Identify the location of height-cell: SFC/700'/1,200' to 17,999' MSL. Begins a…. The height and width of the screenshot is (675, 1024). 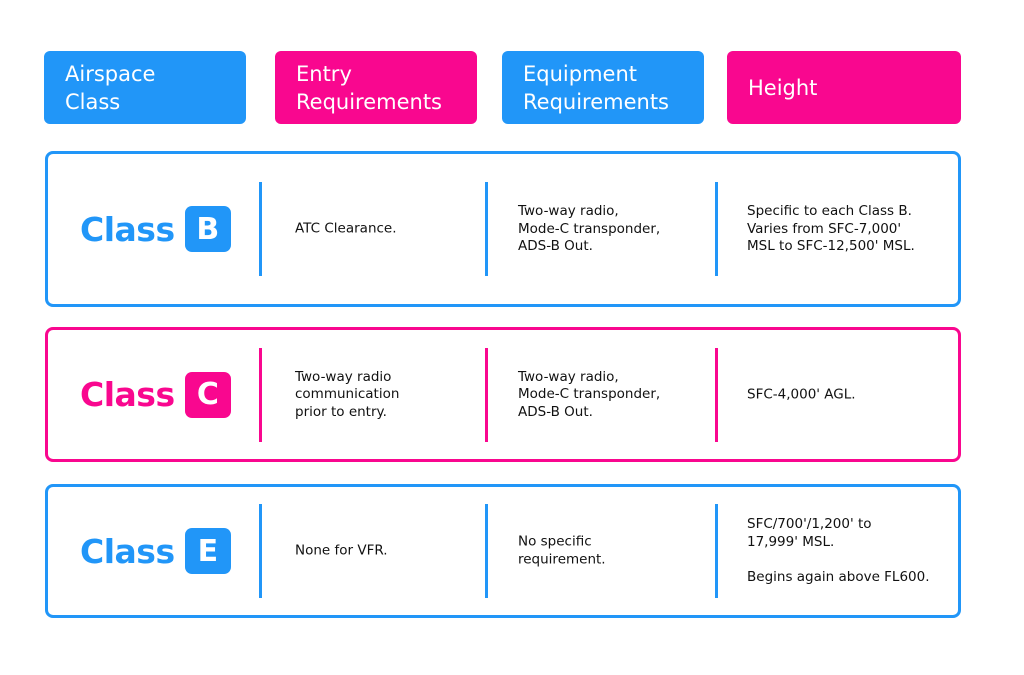
(838, 550).